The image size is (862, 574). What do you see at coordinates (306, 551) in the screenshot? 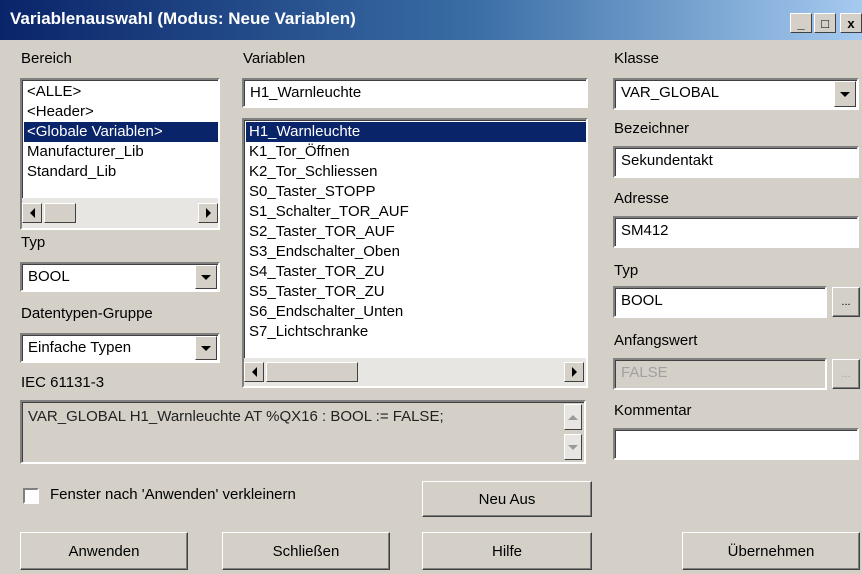
I see `schliessen-button: Schließen` at bounding box center [306, 551].